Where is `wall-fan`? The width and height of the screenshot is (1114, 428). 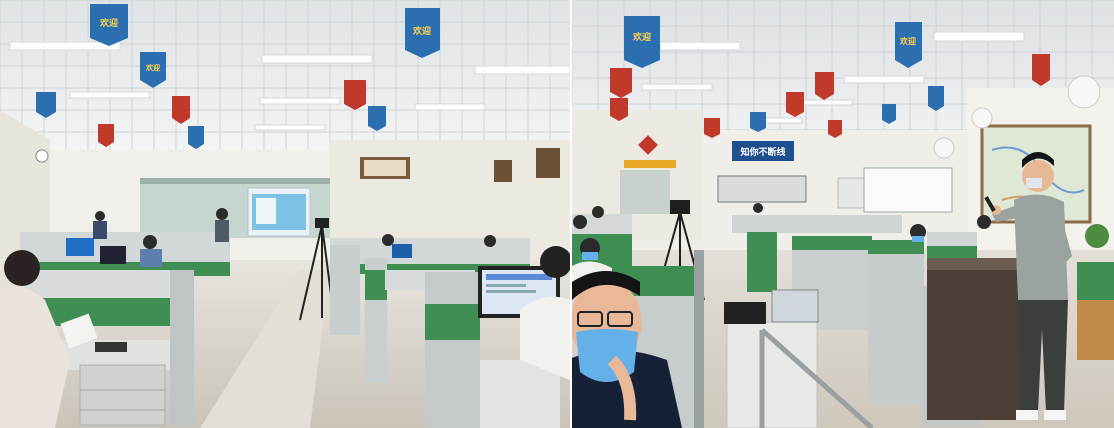
wall-fan is located at coordinates (1084, 92).